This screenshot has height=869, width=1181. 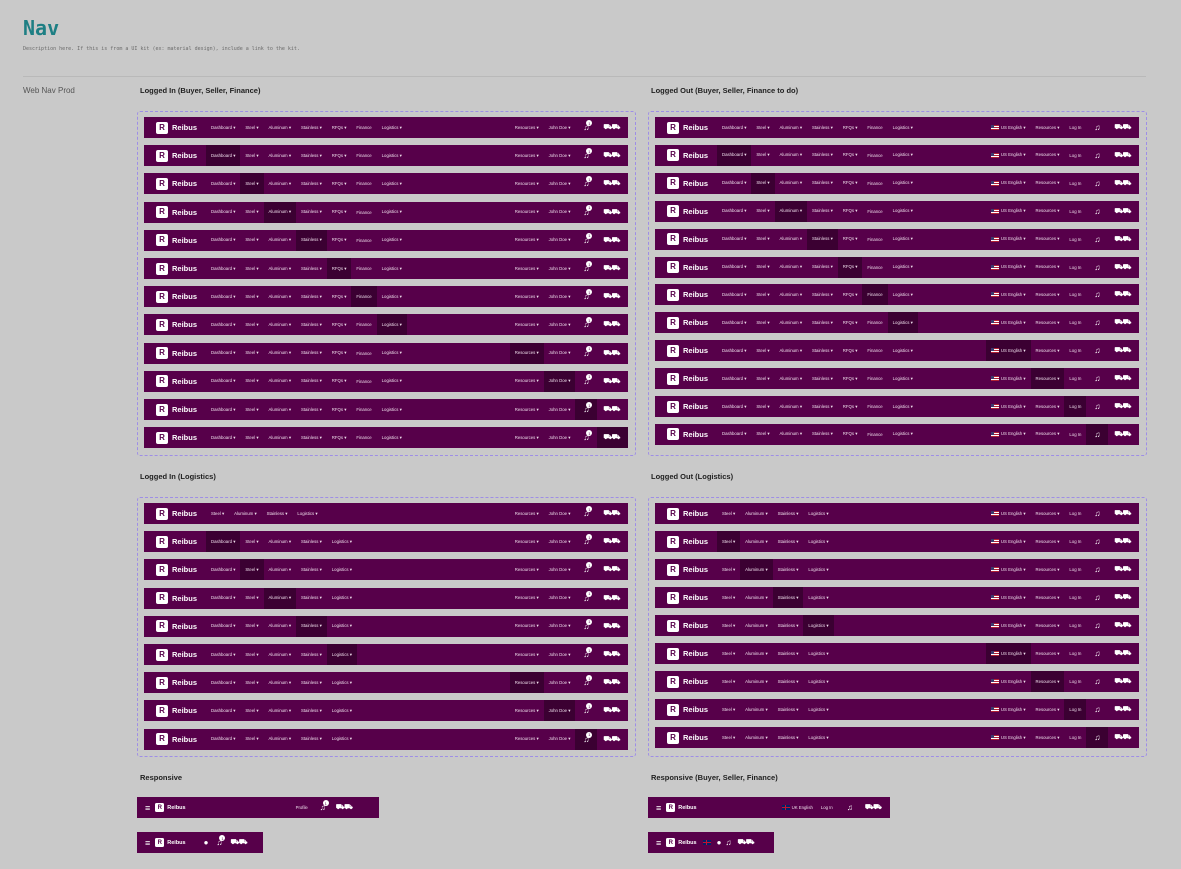 I want to click on profile-link: Profile, so click(x=302, y=807).